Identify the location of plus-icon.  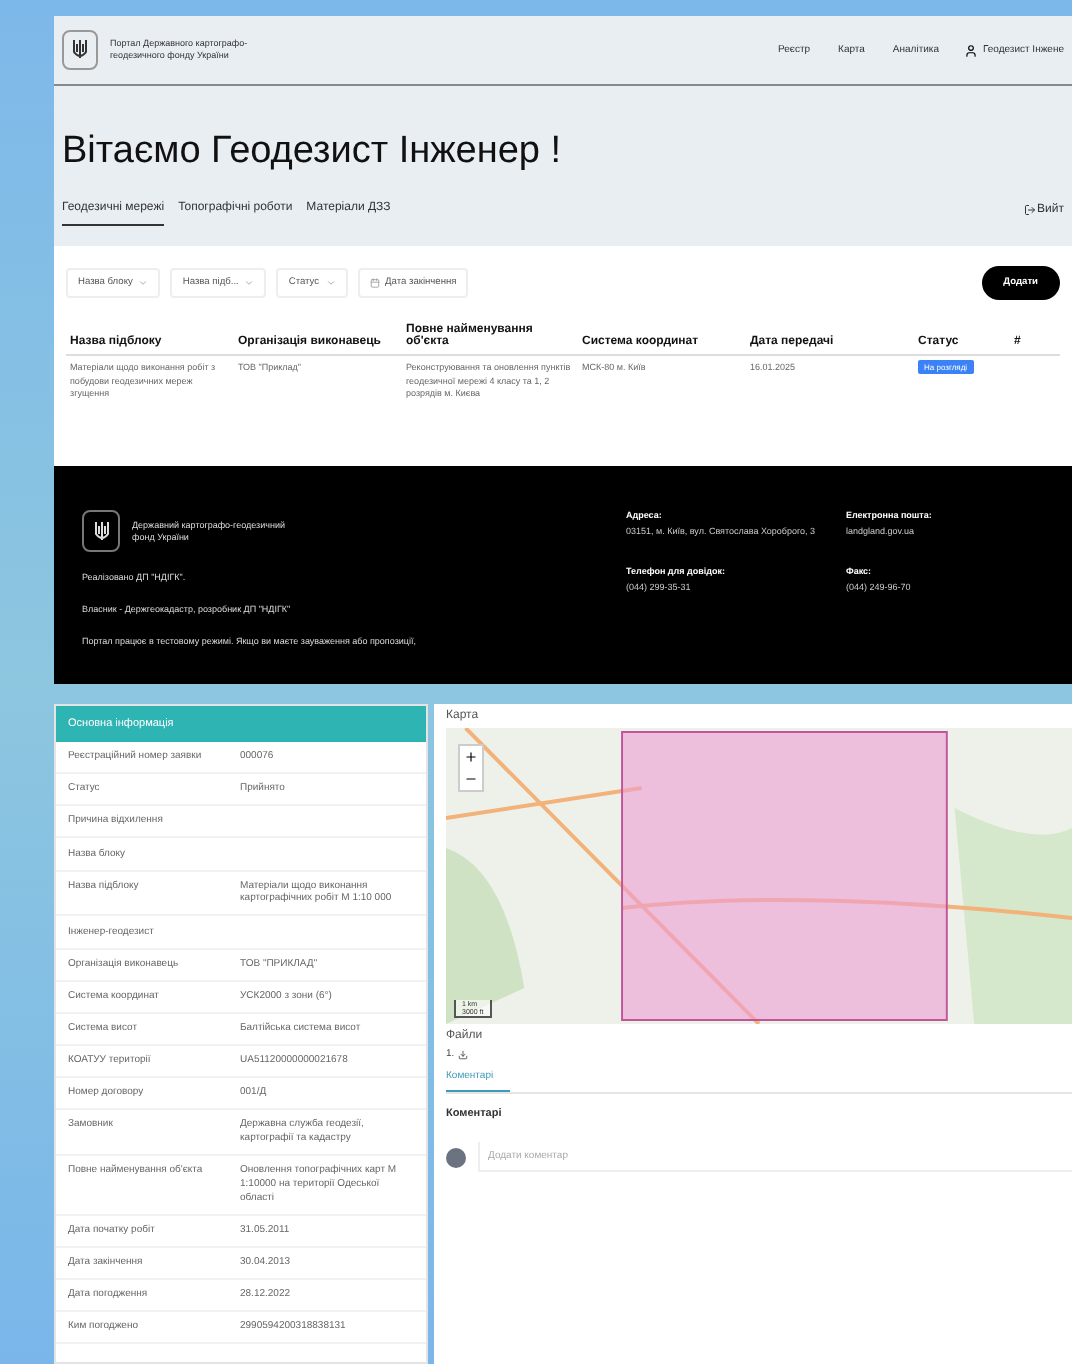
(471, 757).